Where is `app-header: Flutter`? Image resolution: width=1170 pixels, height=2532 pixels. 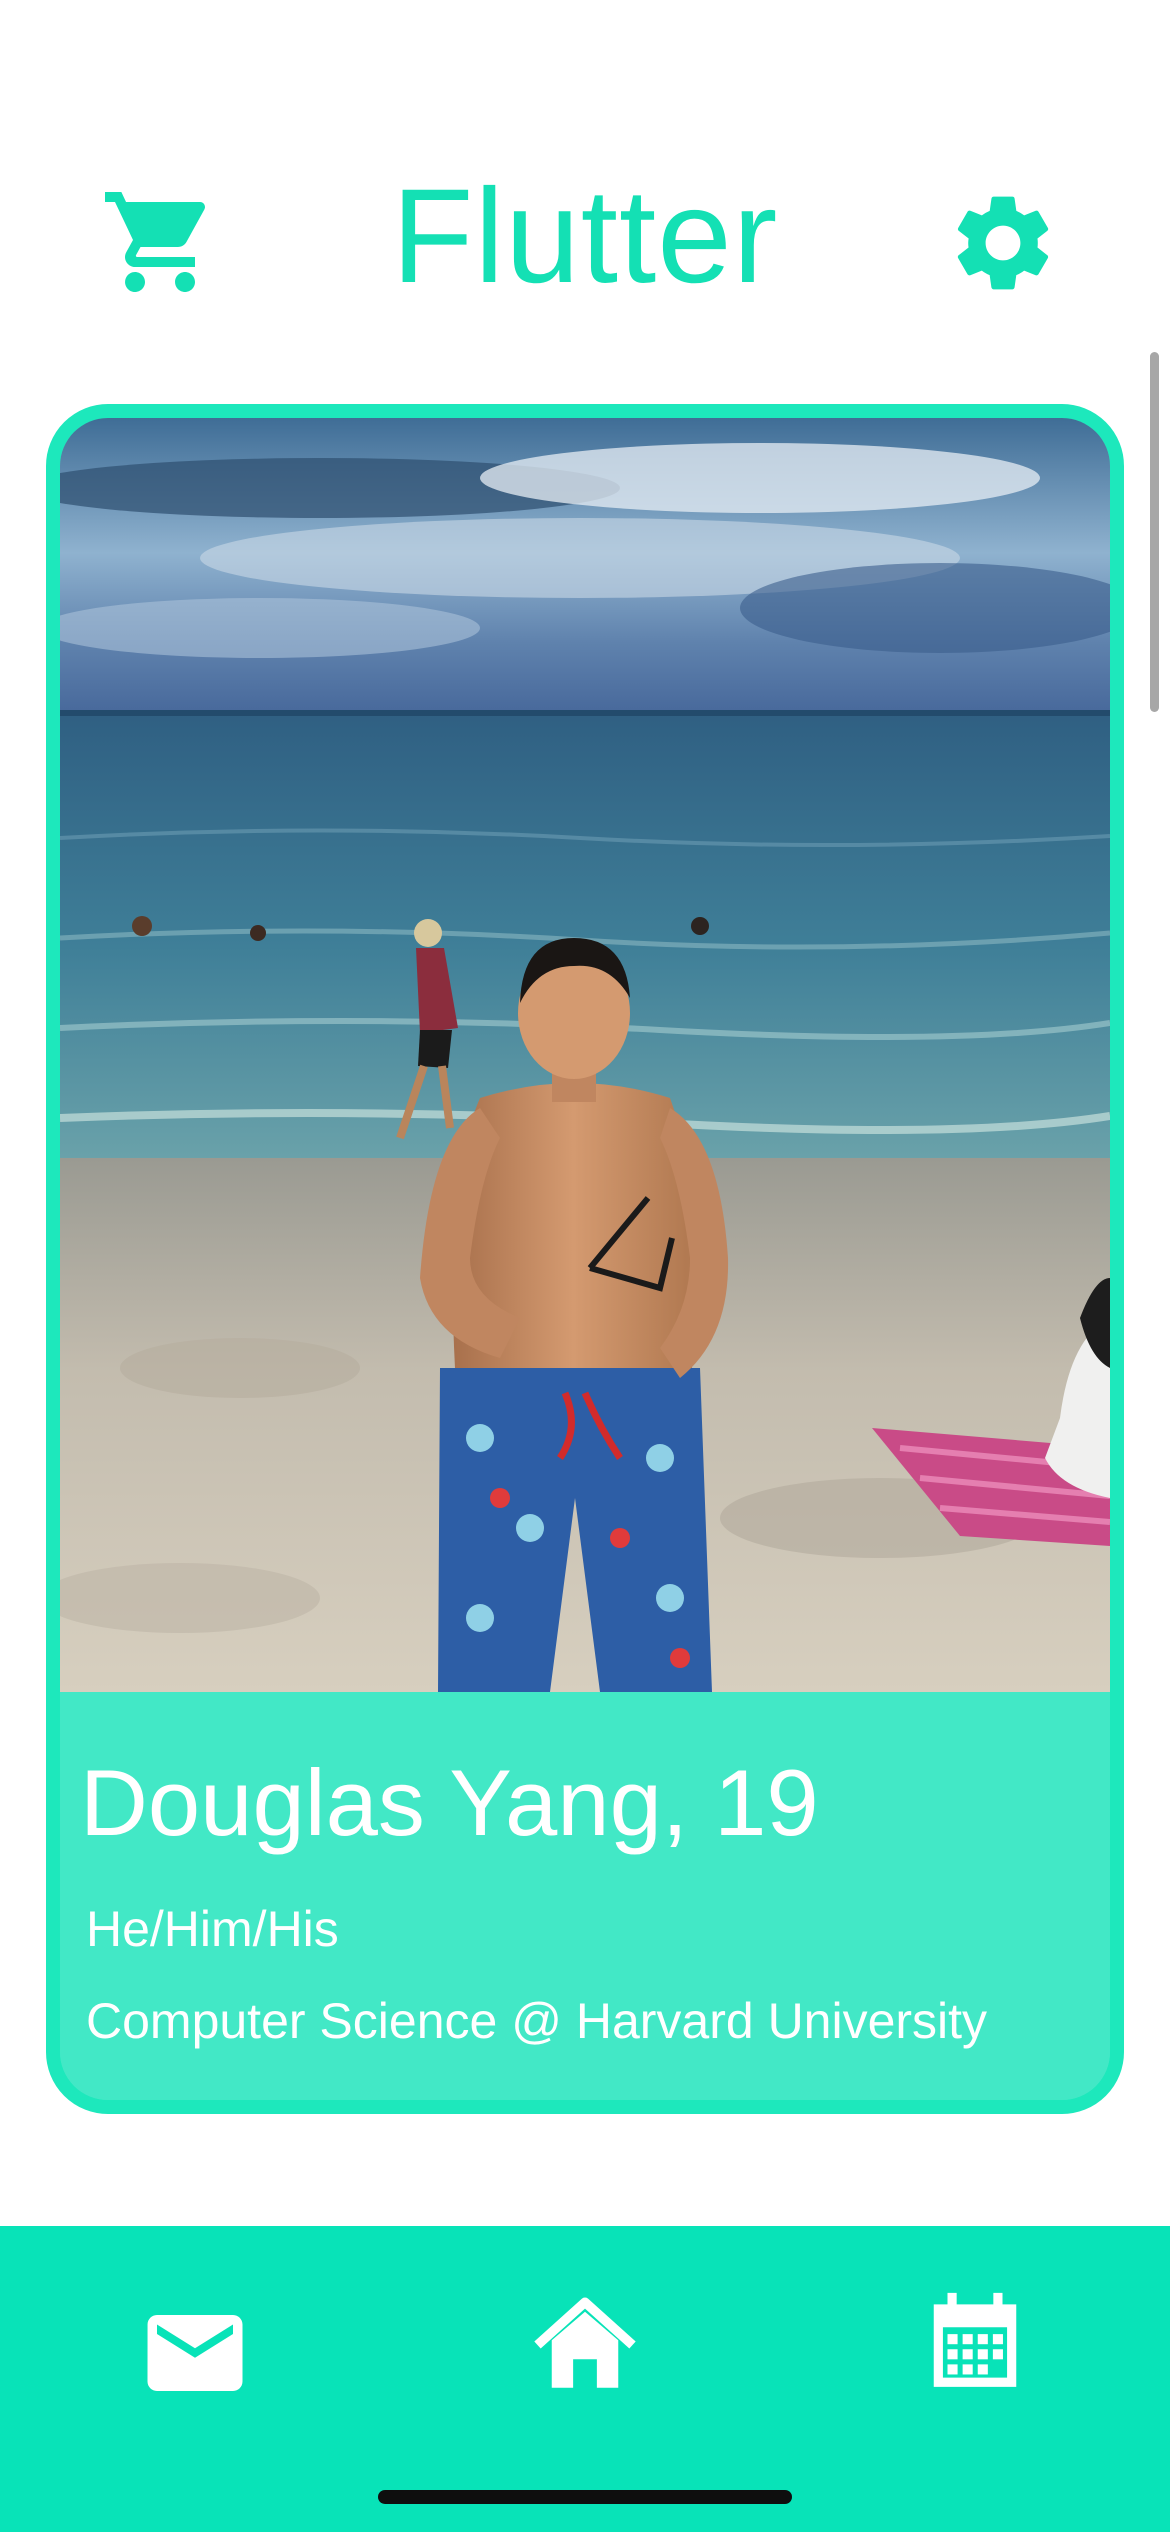 app-header: Flutter is located at coordinates (585, 240).